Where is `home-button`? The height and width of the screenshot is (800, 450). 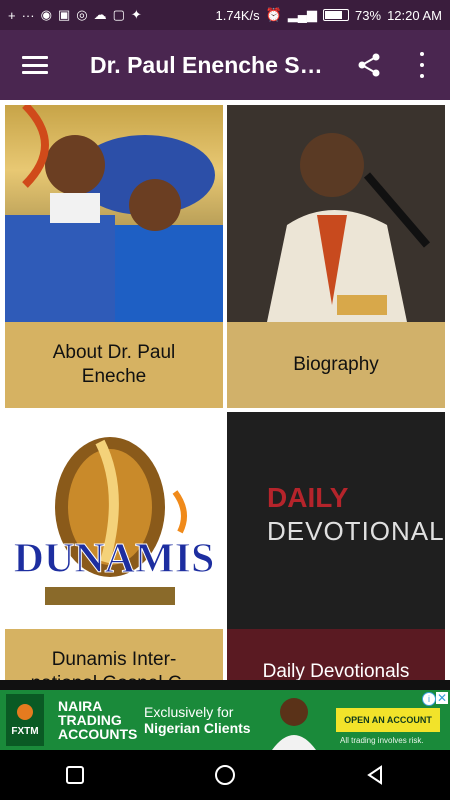
home-button is located at coordinates (225, 775).